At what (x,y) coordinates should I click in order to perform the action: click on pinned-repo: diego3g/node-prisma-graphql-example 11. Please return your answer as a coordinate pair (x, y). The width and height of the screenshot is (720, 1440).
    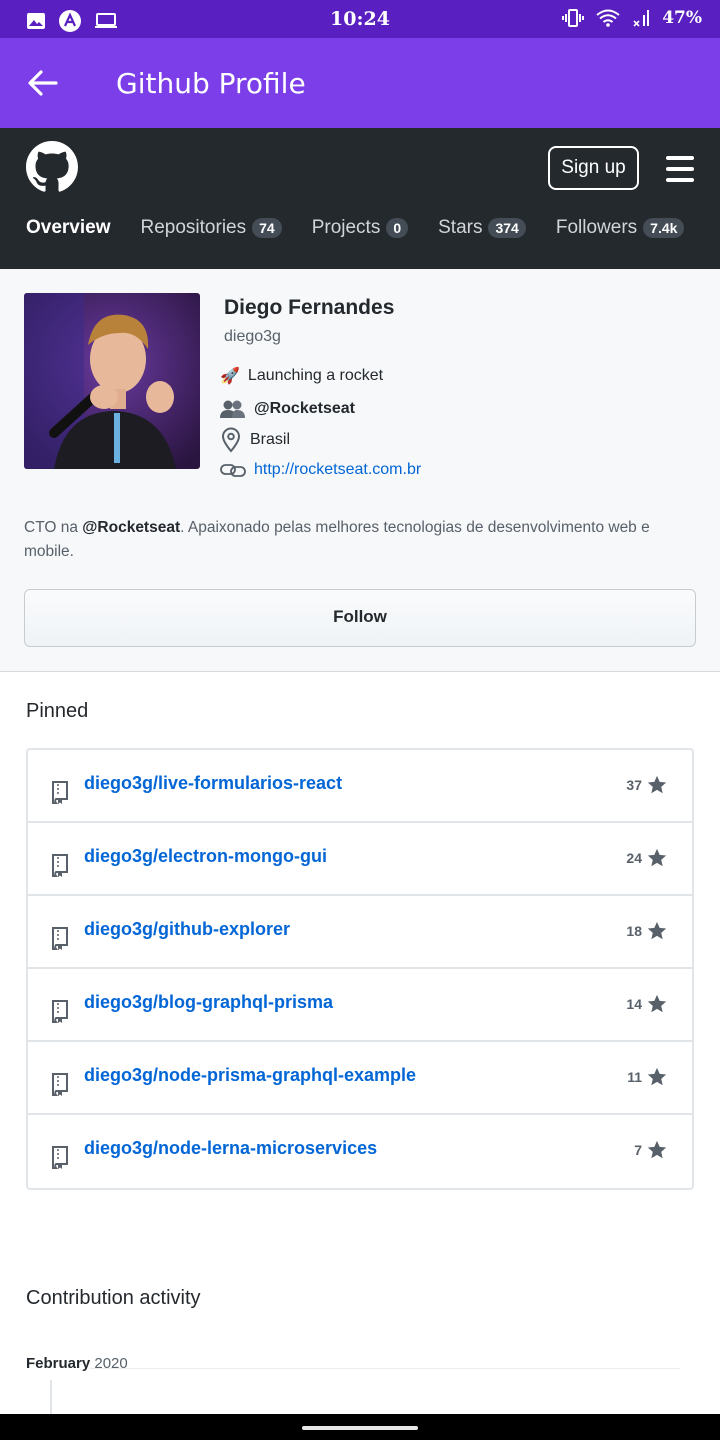
    Looking at the image, I should click on (360, 1078).